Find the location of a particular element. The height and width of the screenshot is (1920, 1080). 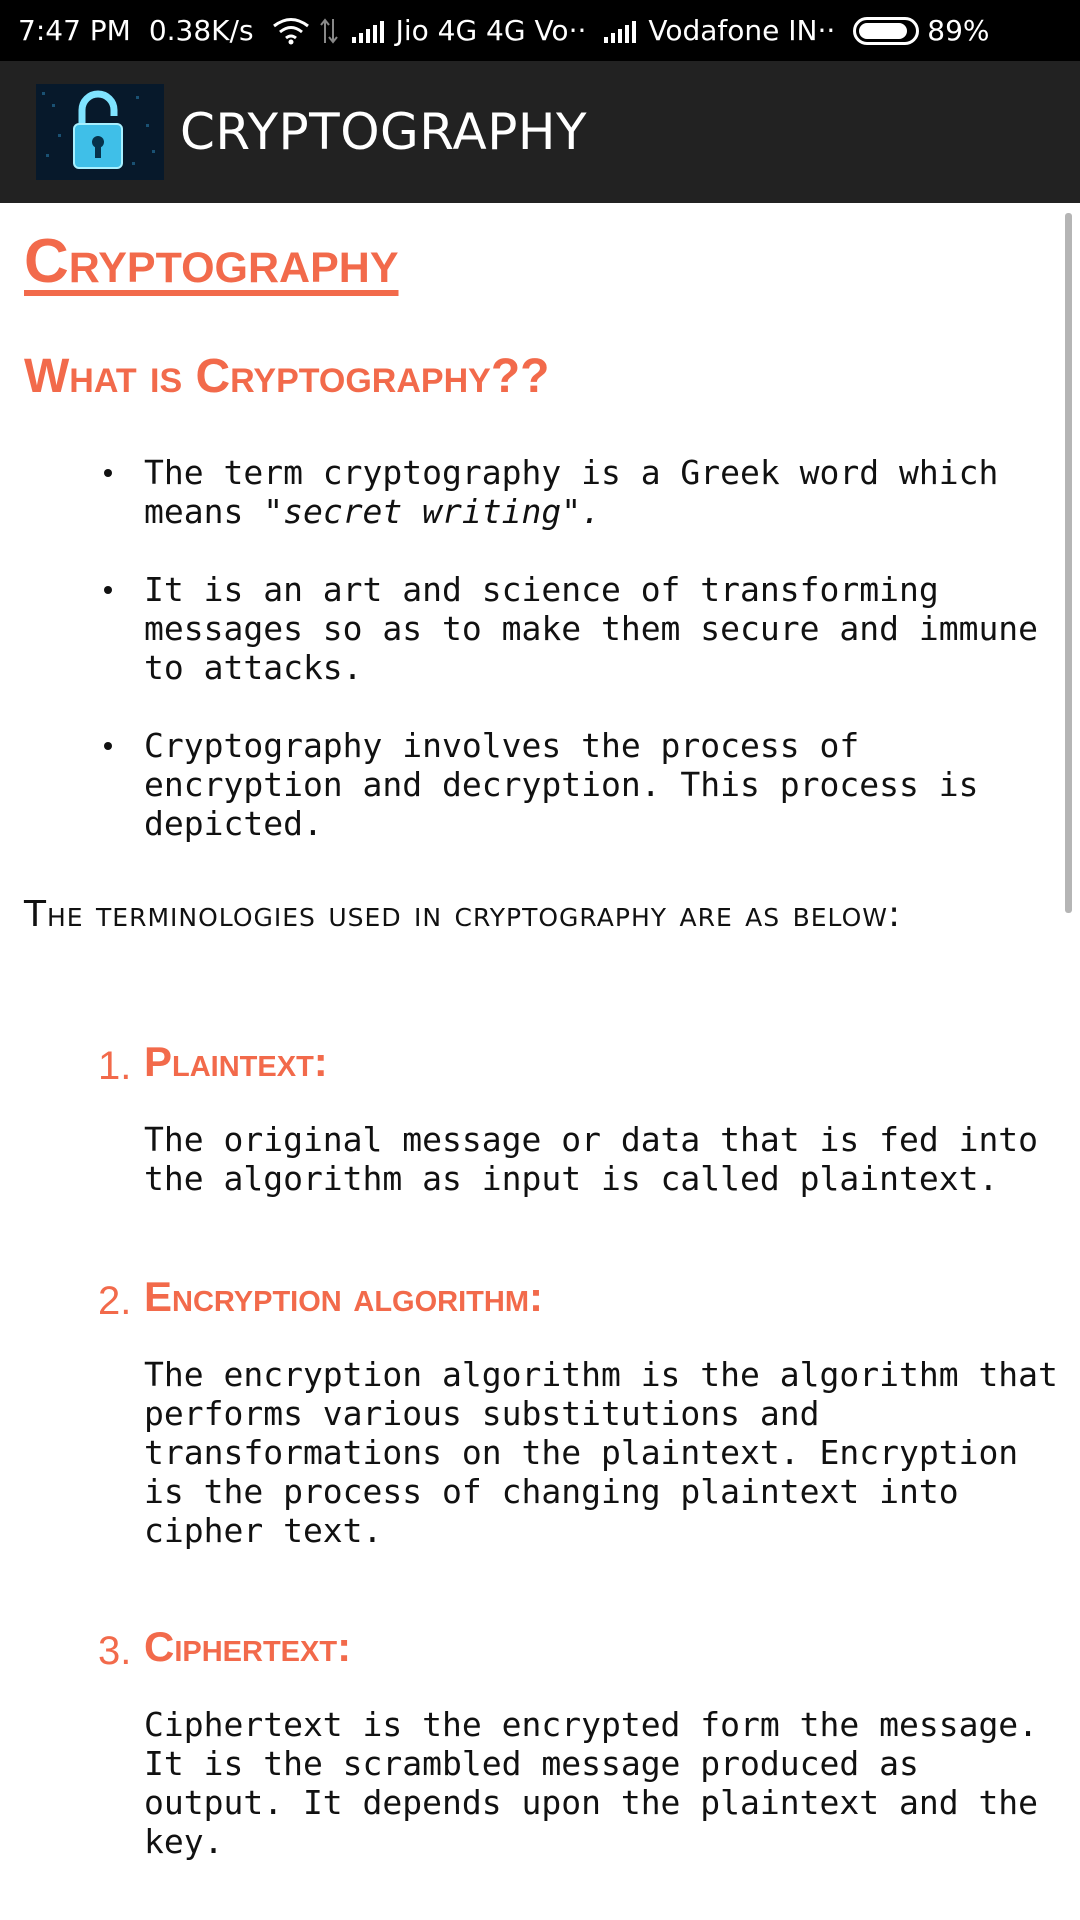

term-title: Plaintext: is located at coordinates (236, 1061).